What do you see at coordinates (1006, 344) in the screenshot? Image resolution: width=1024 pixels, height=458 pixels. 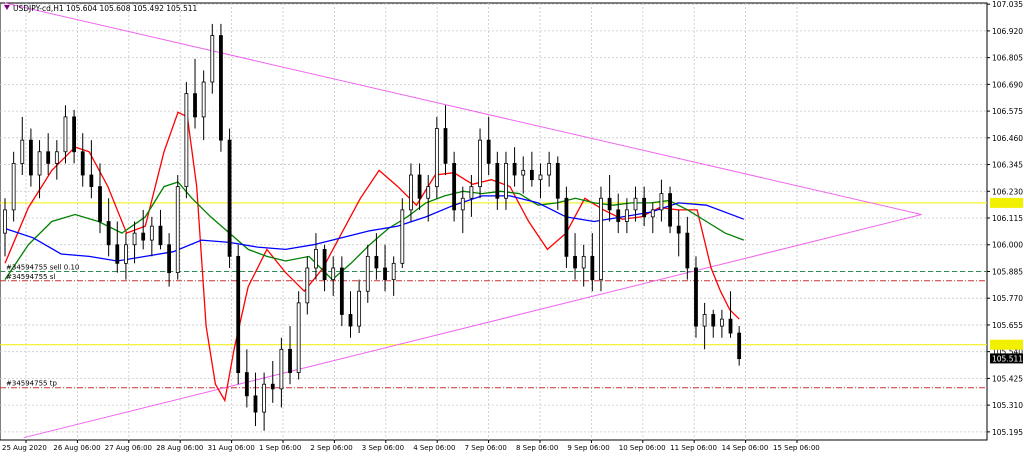 I see `lower-level-tag` at bounding box center [1006, 344].